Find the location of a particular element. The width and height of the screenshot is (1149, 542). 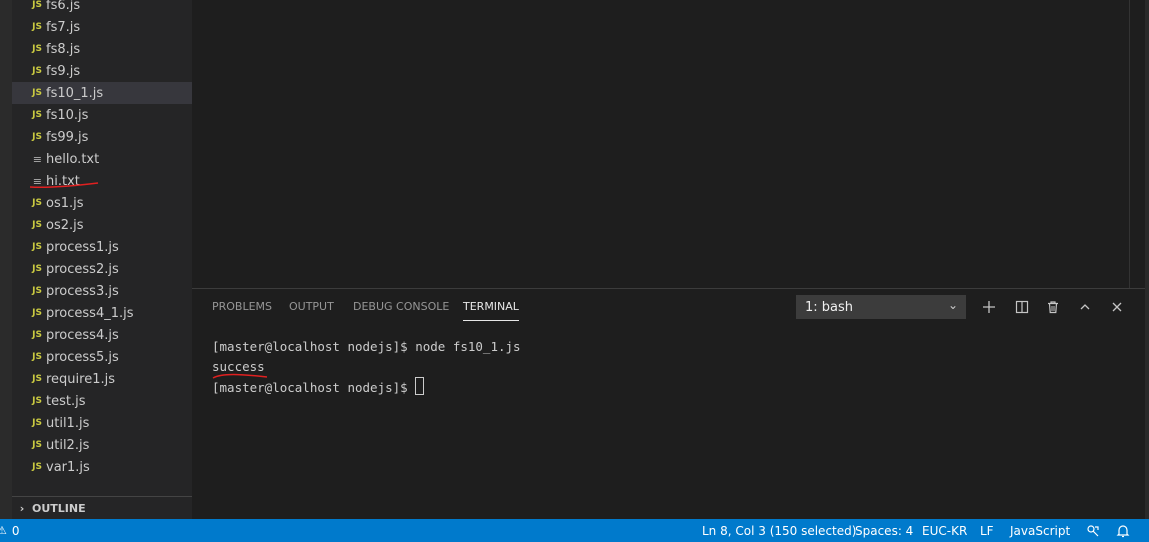

file-item: JS fs10_1.js is located at coordinates (102, 93).